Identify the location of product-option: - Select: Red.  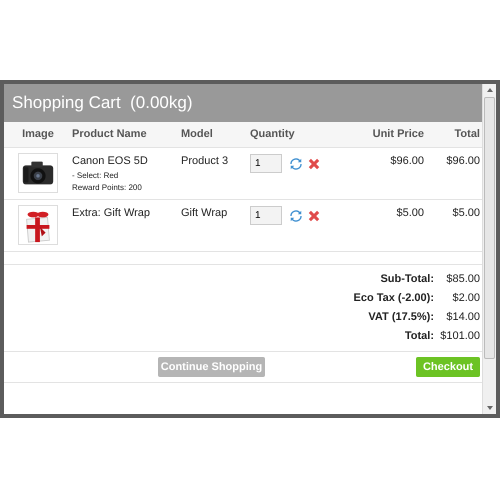
(126, 176).